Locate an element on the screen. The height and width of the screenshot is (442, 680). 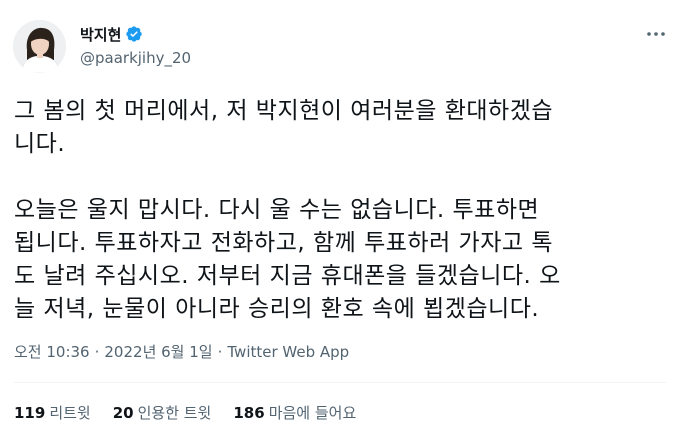
retweets-count: 119 is located at coordinates (30, 413).